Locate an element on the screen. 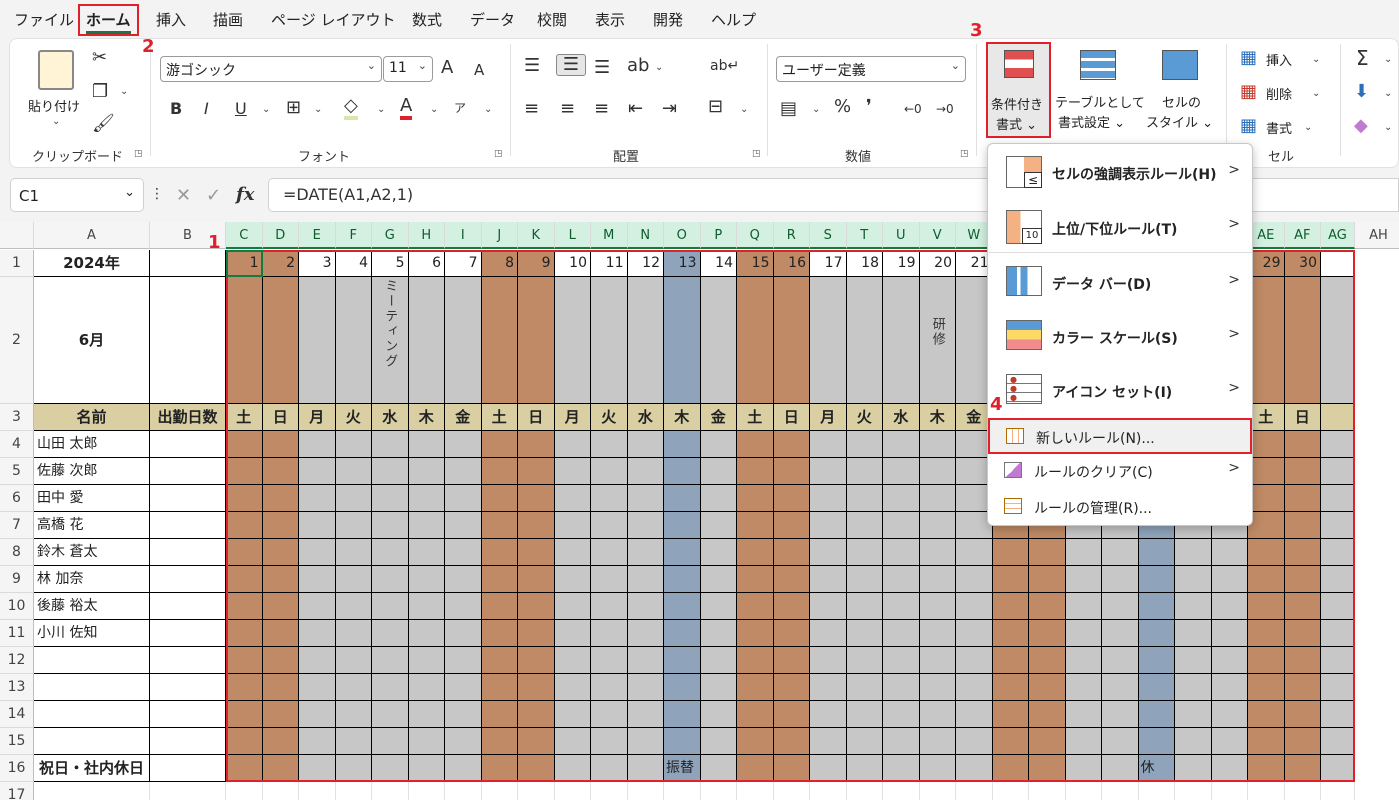 This screenshot has height=800, width=1399. autosum-icon: Σ is located at coordinates (1362, 58).